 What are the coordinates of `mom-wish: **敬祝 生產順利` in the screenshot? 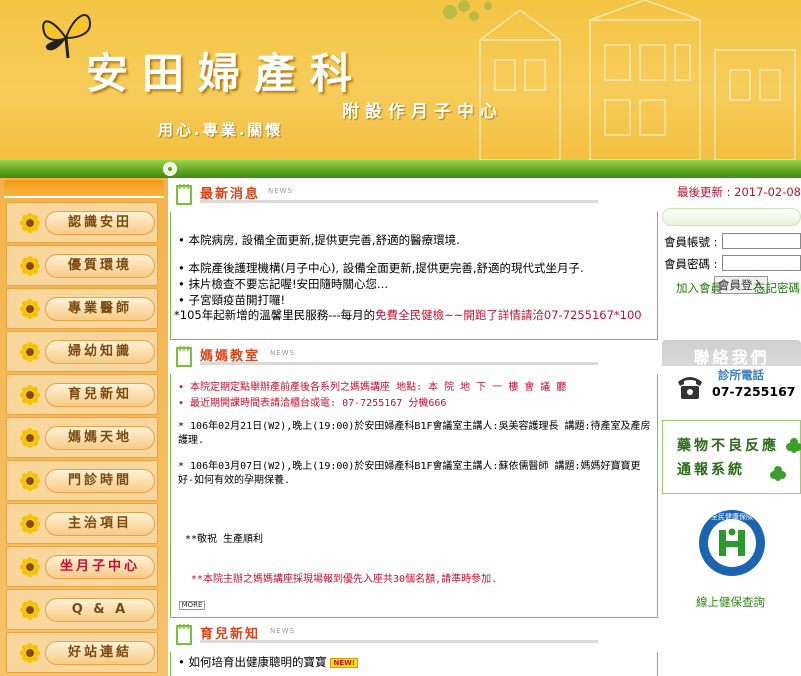 It's located at (224, 539).